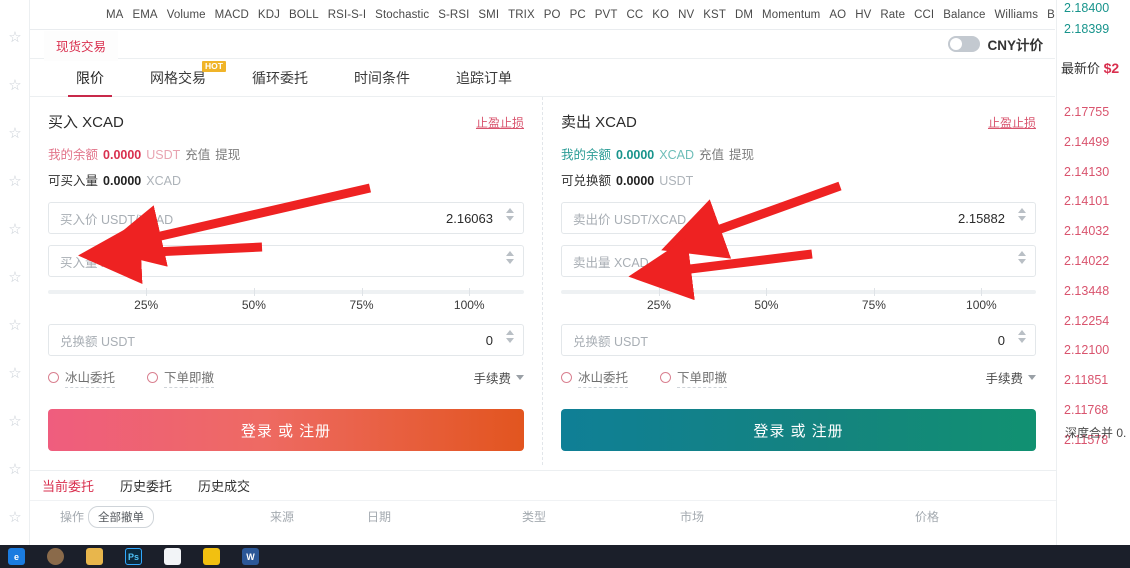 The image size is (1130, 568). I want to click on buy-stop-limit-link: 止盈止损, so click(500, 122).